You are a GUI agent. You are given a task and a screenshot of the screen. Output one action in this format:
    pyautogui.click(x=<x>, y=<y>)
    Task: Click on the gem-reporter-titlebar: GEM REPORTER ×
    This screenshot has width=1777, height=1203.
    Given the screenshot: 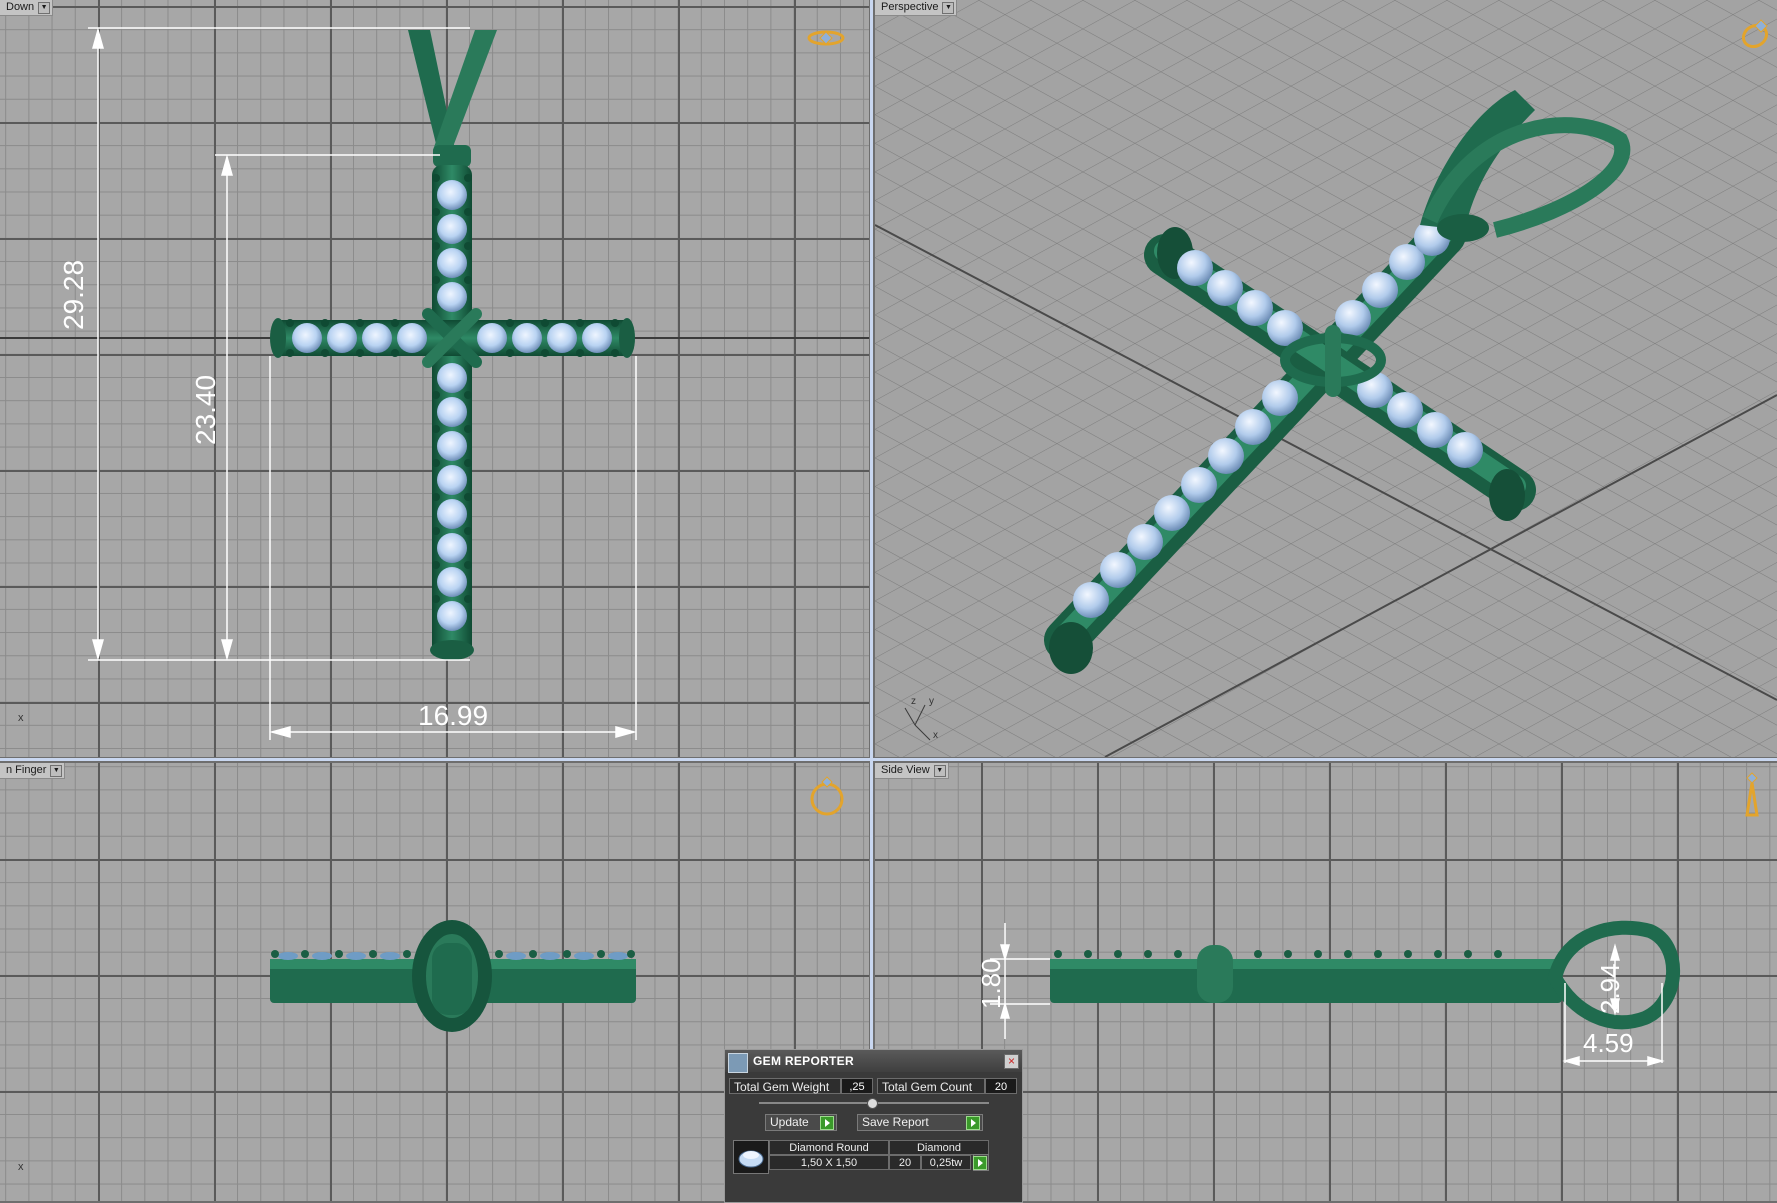 What is the action you would take?
    pyautogui.click(x=873, y=1061)
    